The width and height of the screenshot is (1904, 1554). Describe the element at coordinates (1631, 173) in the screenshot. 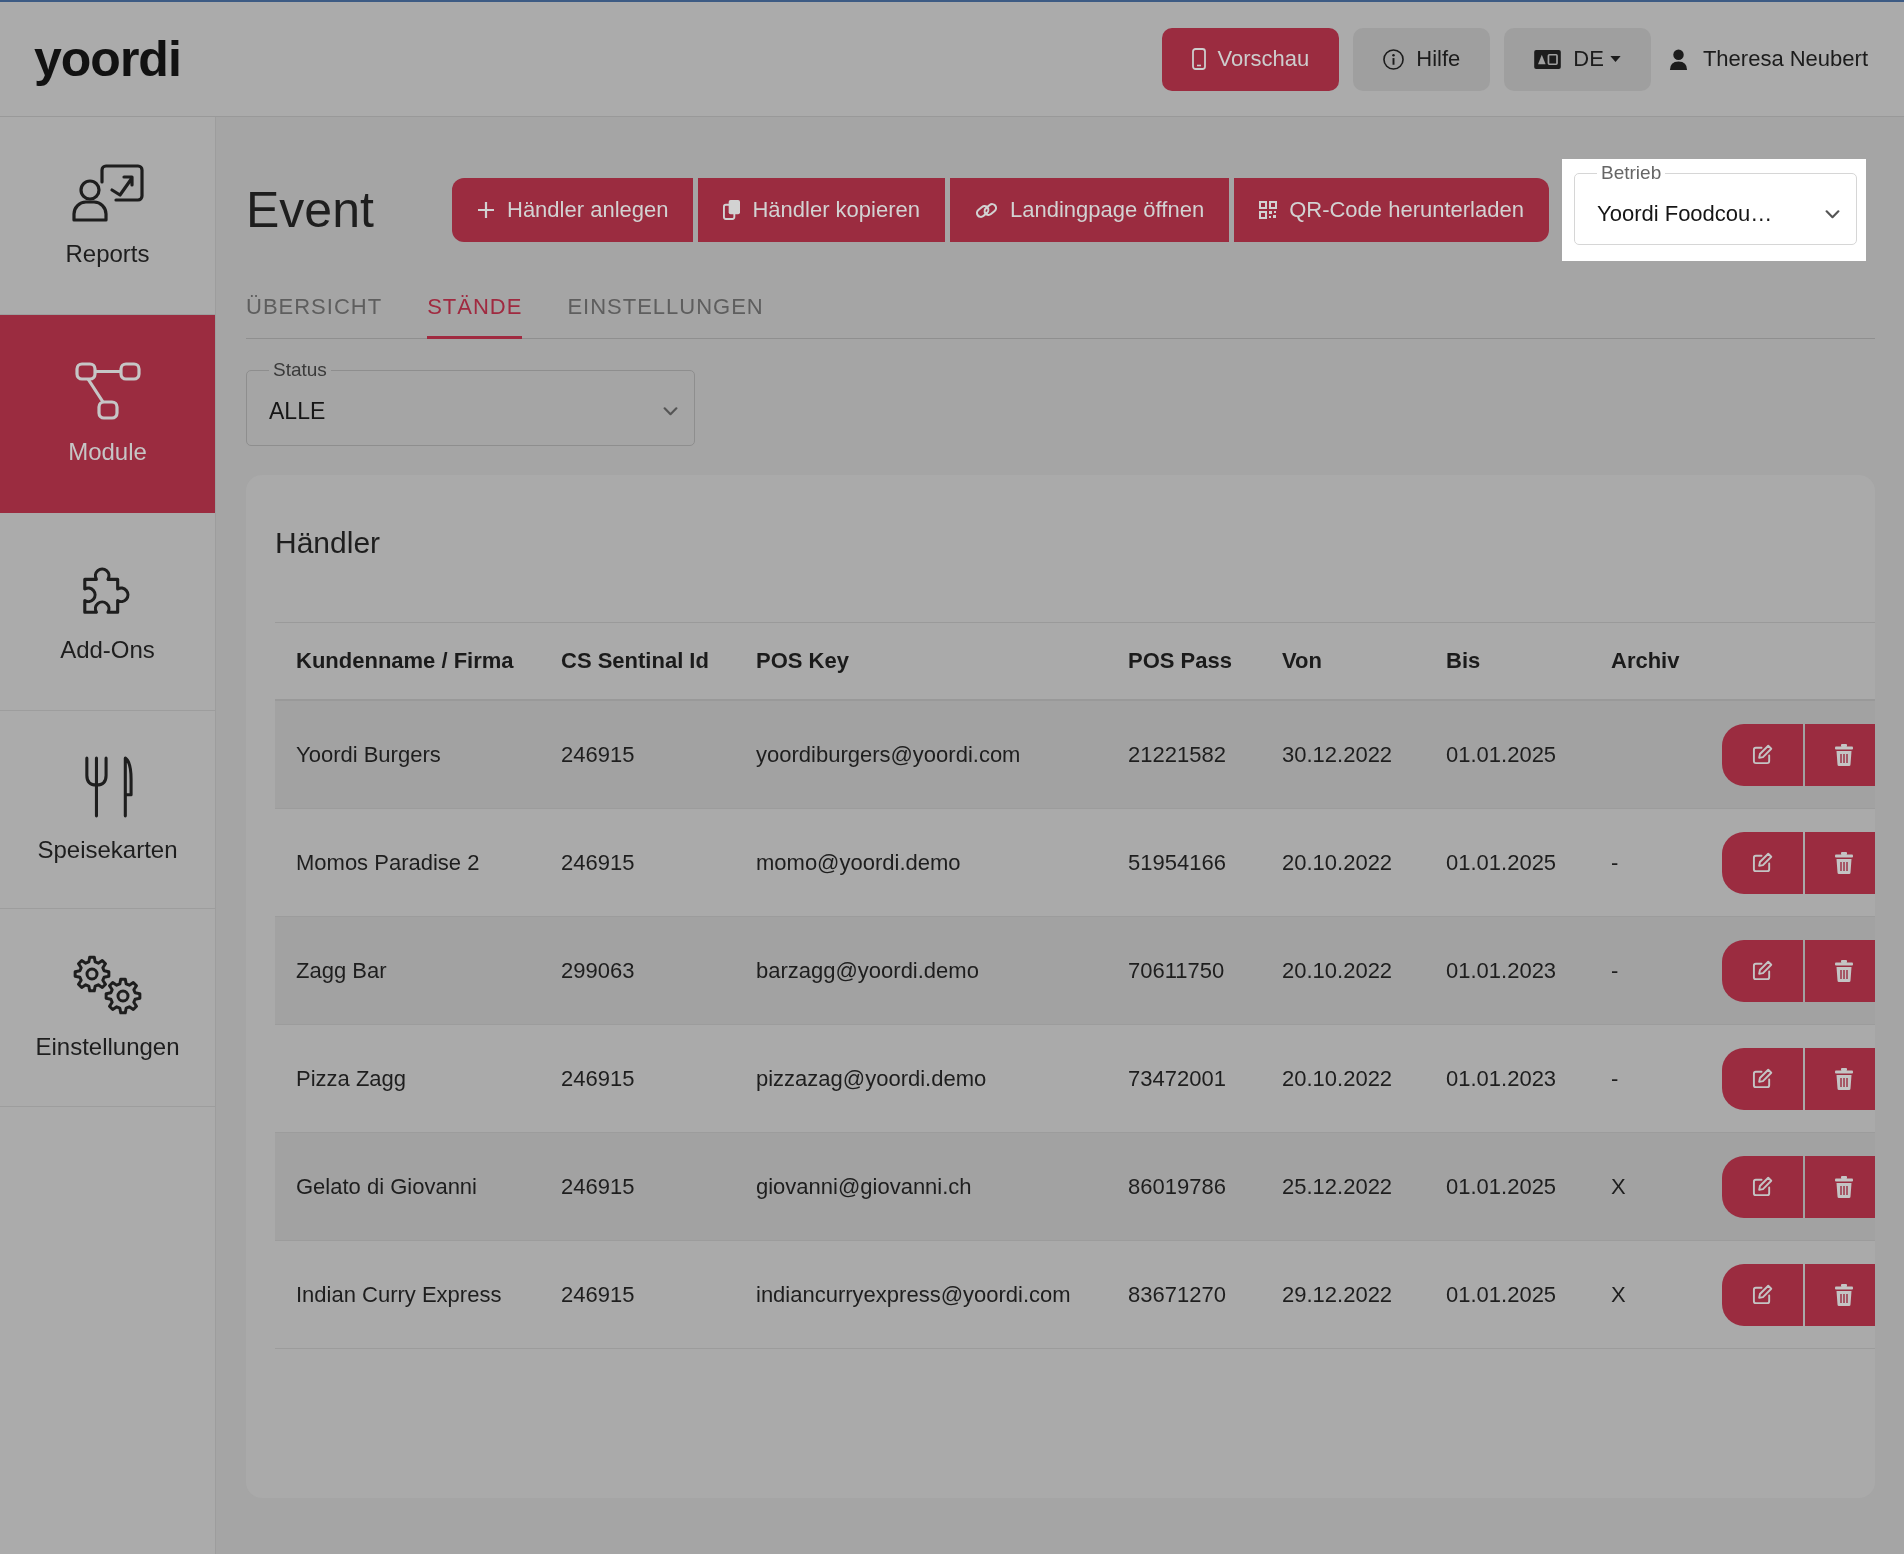

I see `field-label: Betrieb` at that location.